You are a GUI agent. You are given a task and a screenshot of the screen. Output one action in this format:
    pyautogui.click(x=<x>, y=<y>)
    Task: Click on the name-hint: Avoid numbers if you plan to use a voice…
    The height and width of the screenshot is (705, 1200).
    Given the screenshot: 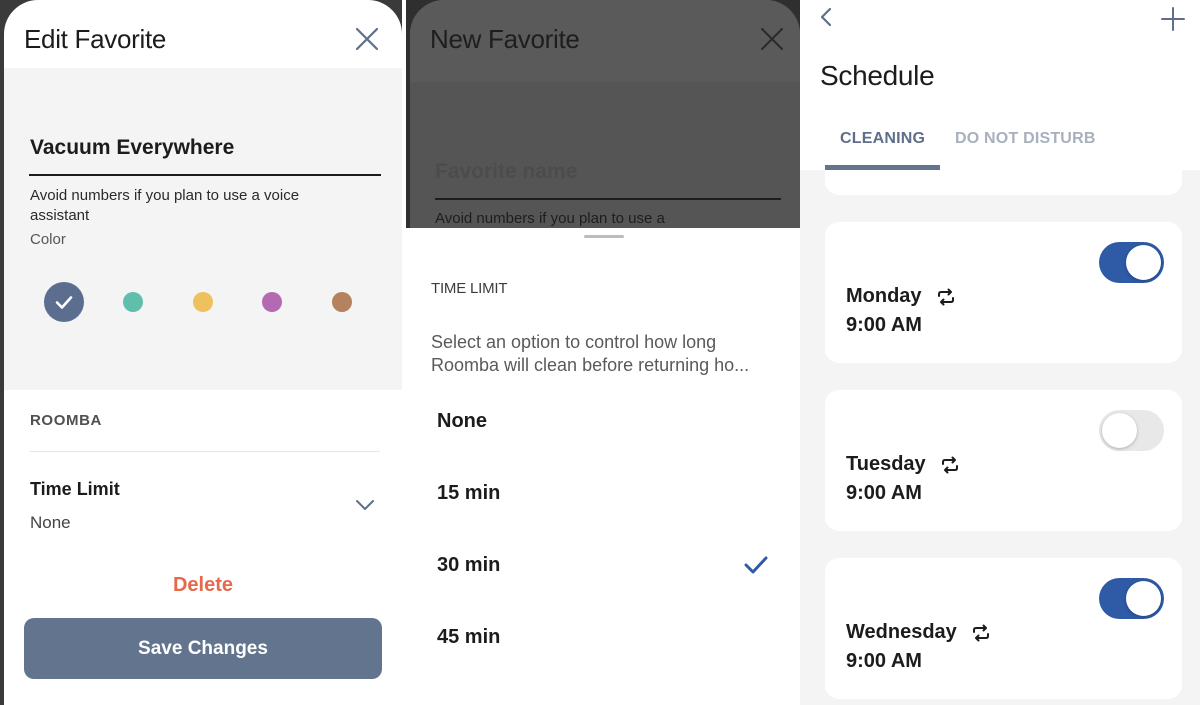 What is the action you would take?
    pyautogui.click(x=165, y=205)
    